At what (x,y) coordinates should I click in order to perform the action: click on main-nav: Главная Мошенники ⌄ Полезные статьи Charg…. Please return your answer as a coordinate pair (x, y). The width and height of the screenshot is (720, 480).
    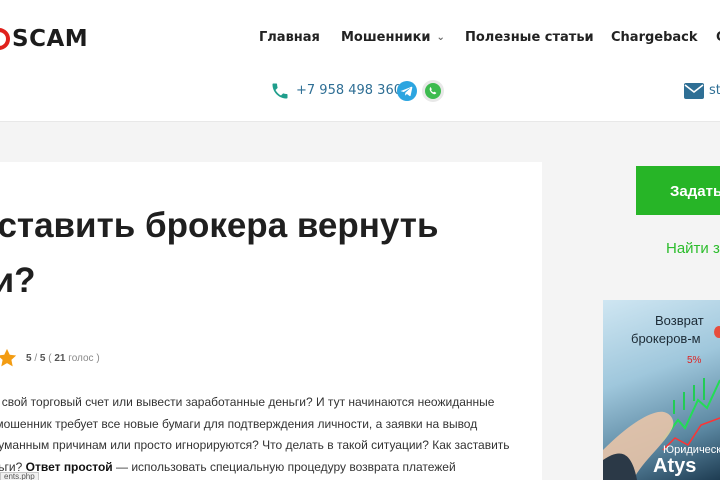
    Looking at the image, I should click on (360, 39).